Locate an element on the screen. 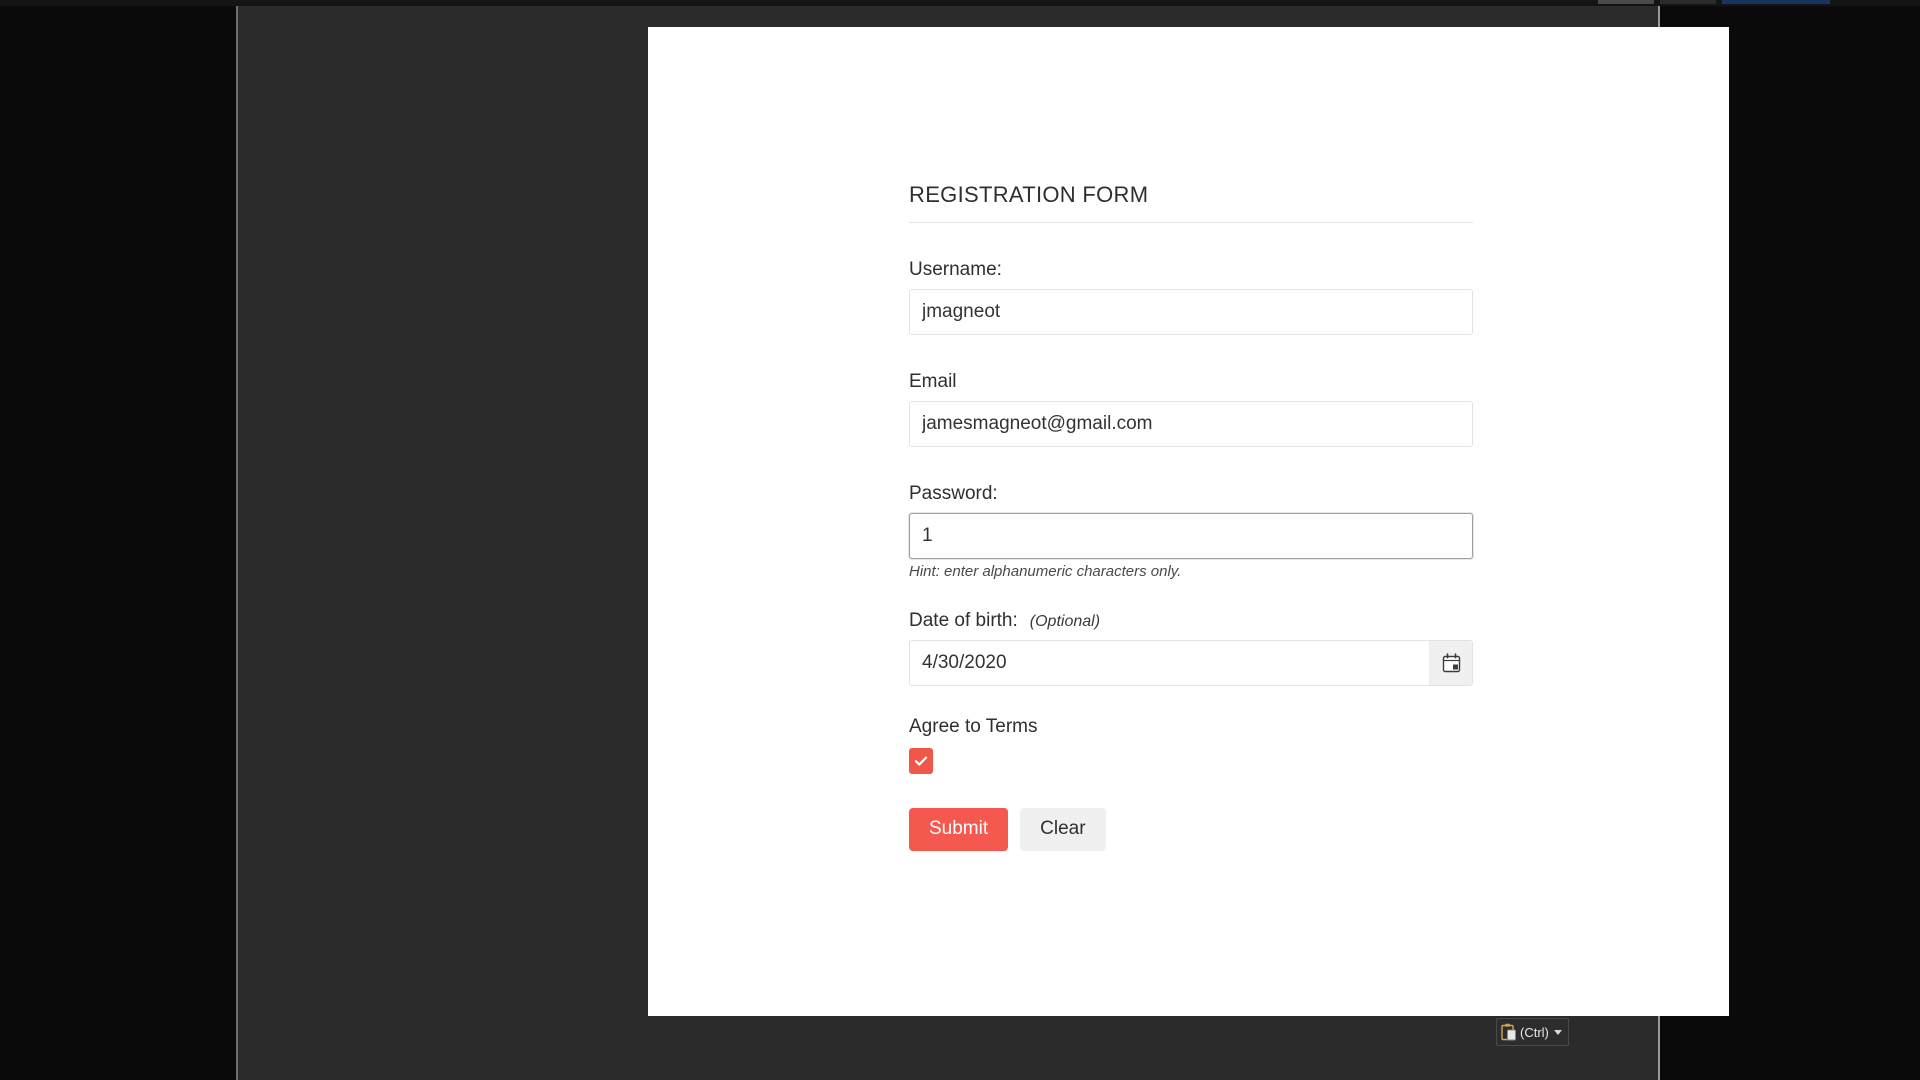  calendar-icon is located at coordinates (1451, 663).